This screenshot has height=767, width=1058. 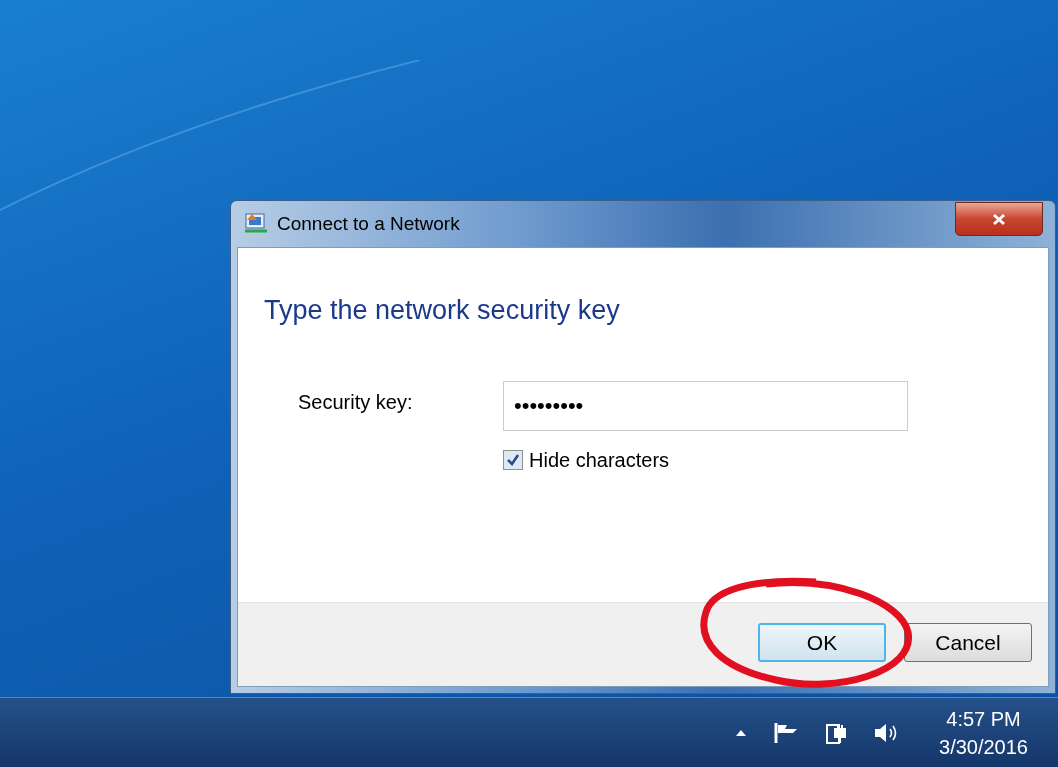 I want to click on hide-characters-checkbox, so click(x=513, y=459).